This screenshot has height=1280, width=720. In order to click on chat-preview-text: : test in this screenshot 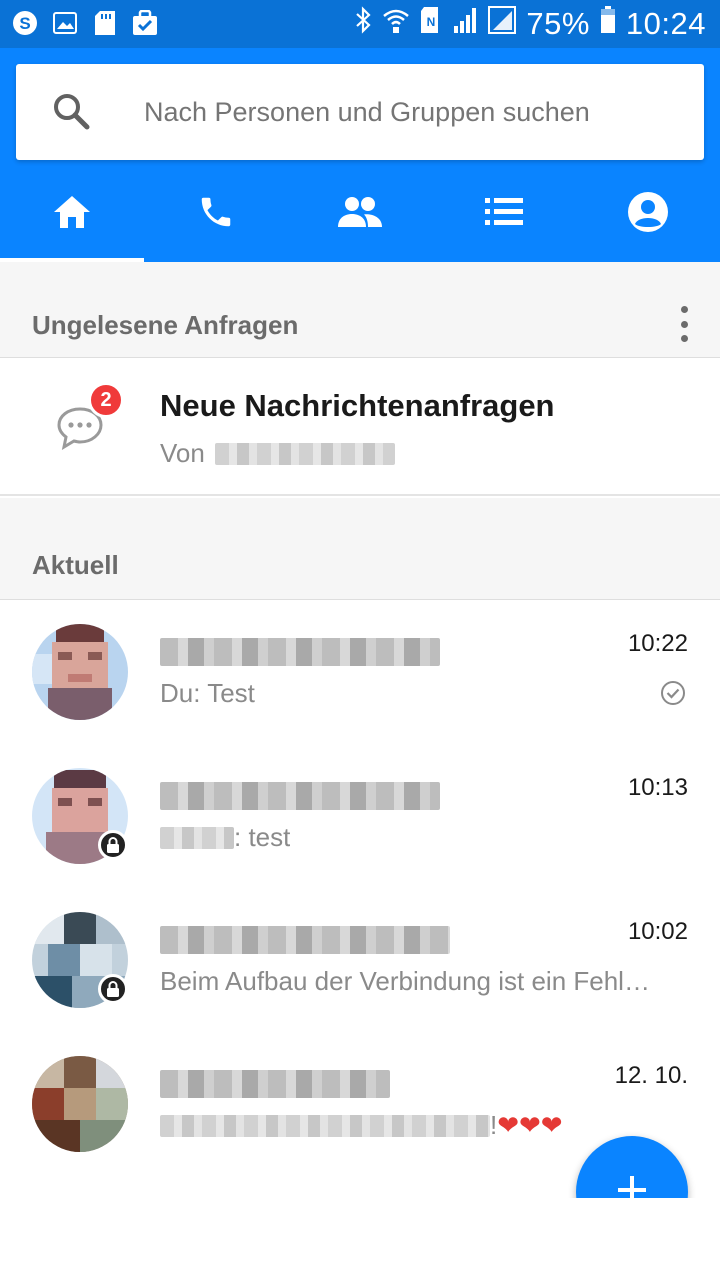, I will do `click(262, 837)`.